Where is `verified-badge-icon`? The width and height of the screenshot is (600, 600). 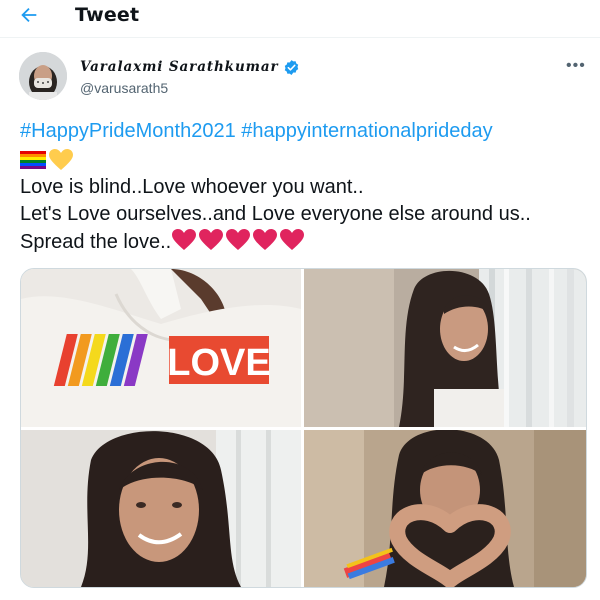 verified-badge-icon is located at coordinates (291, 67).